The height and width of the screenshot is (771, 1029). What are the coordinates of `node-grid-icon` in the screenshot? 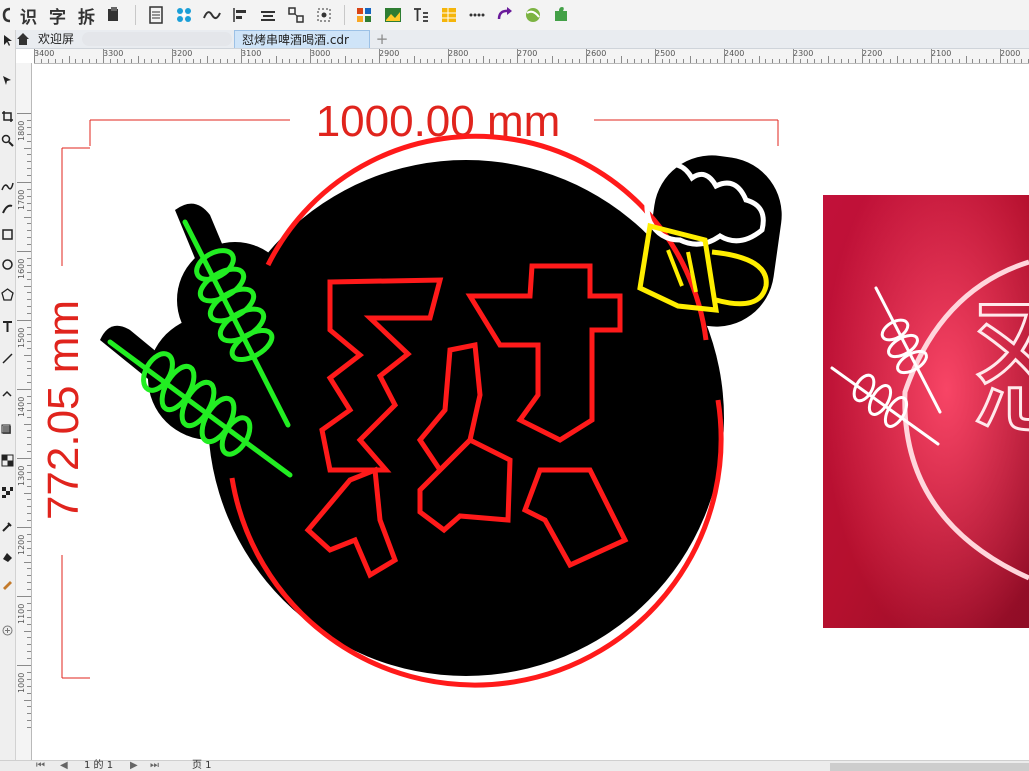 It's located at (184, 15).